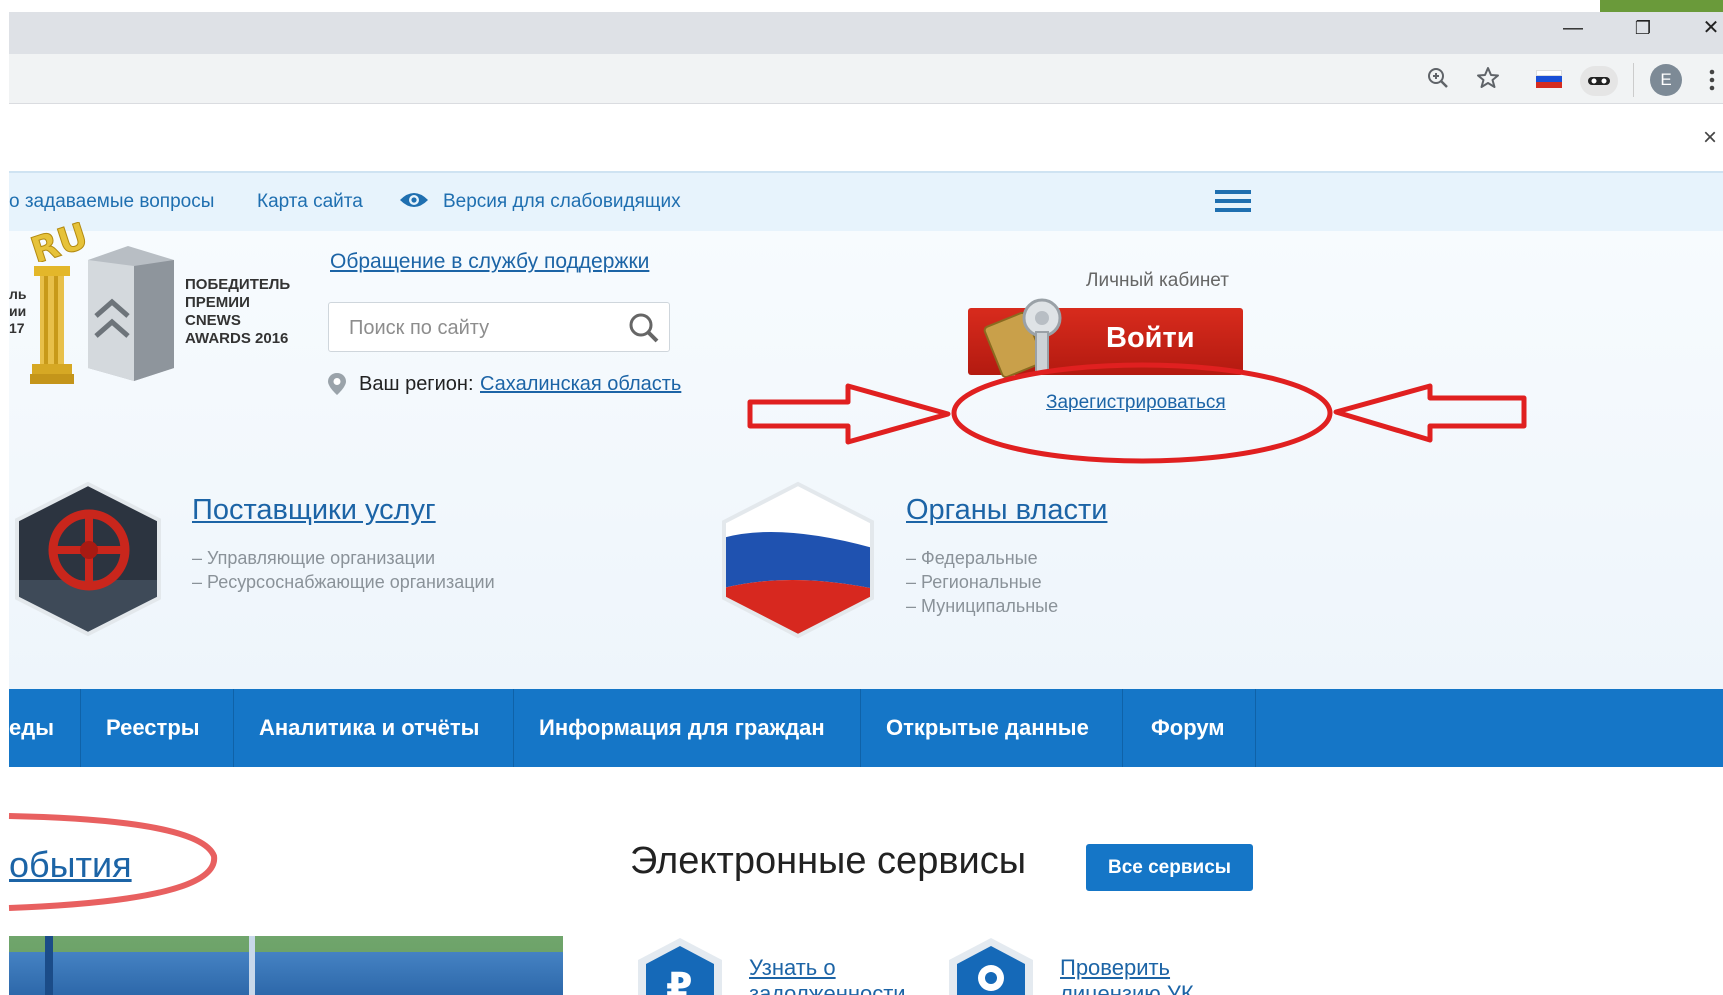 Image resolution: width=1723 pixels, height=995 pixels. Describe the element at coordinates (113, 862) in the screenshot. I see `annotation-ellipse-events` at that location.